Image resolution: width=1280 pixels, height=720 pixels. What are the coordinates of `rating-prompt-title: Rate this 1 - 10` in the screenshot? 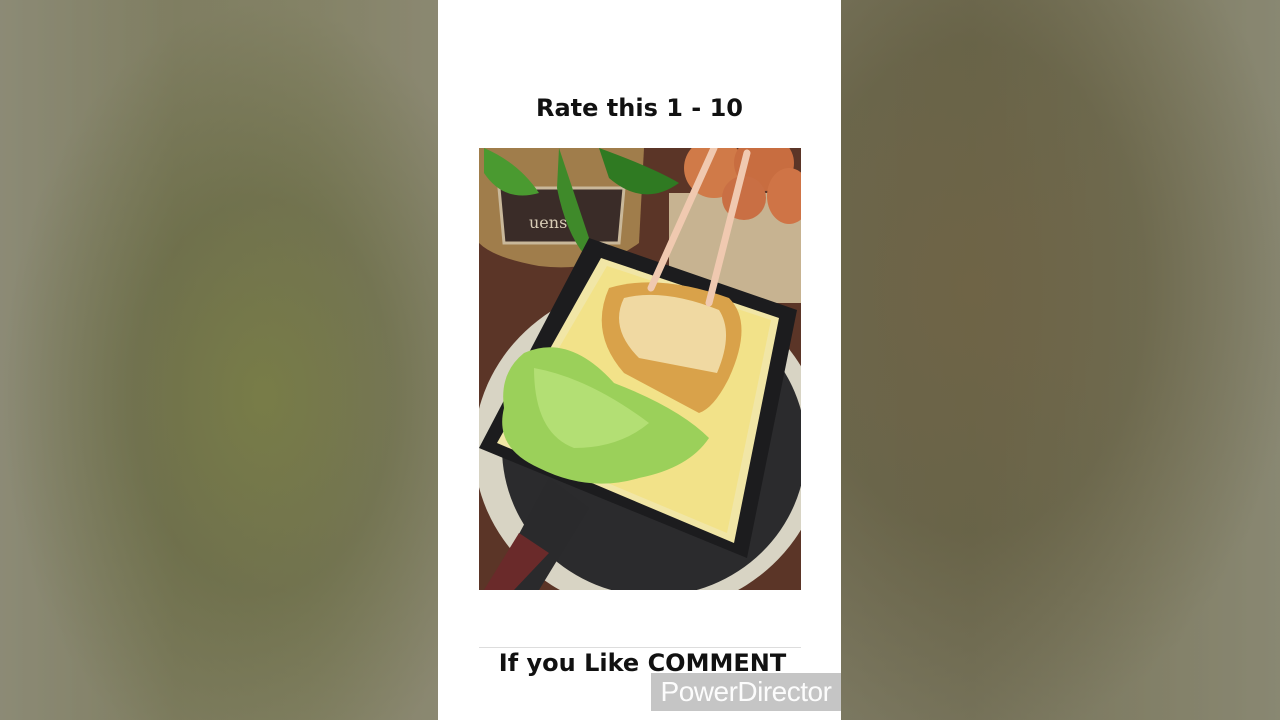 It's located at (639, 108).